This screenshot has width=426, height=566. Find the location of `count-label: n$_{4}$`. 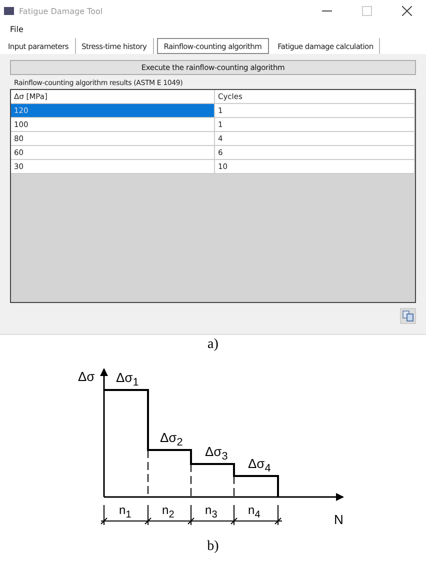

count-label: n$_{4}$ is located at coordinates (254, 511).